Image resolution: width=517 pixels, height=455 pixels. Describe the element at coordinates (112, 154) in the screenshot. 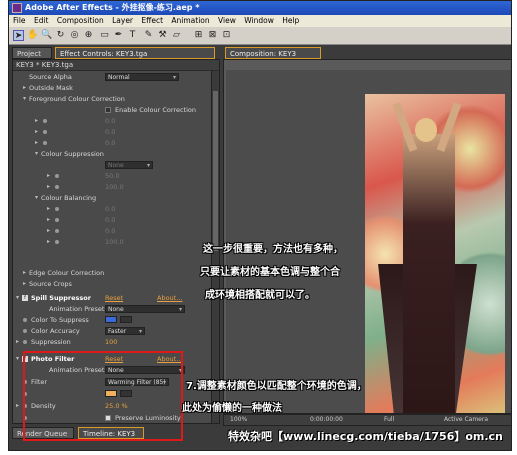

I see `row-colour-suppression: ▾ Colour Suppression` at that location.